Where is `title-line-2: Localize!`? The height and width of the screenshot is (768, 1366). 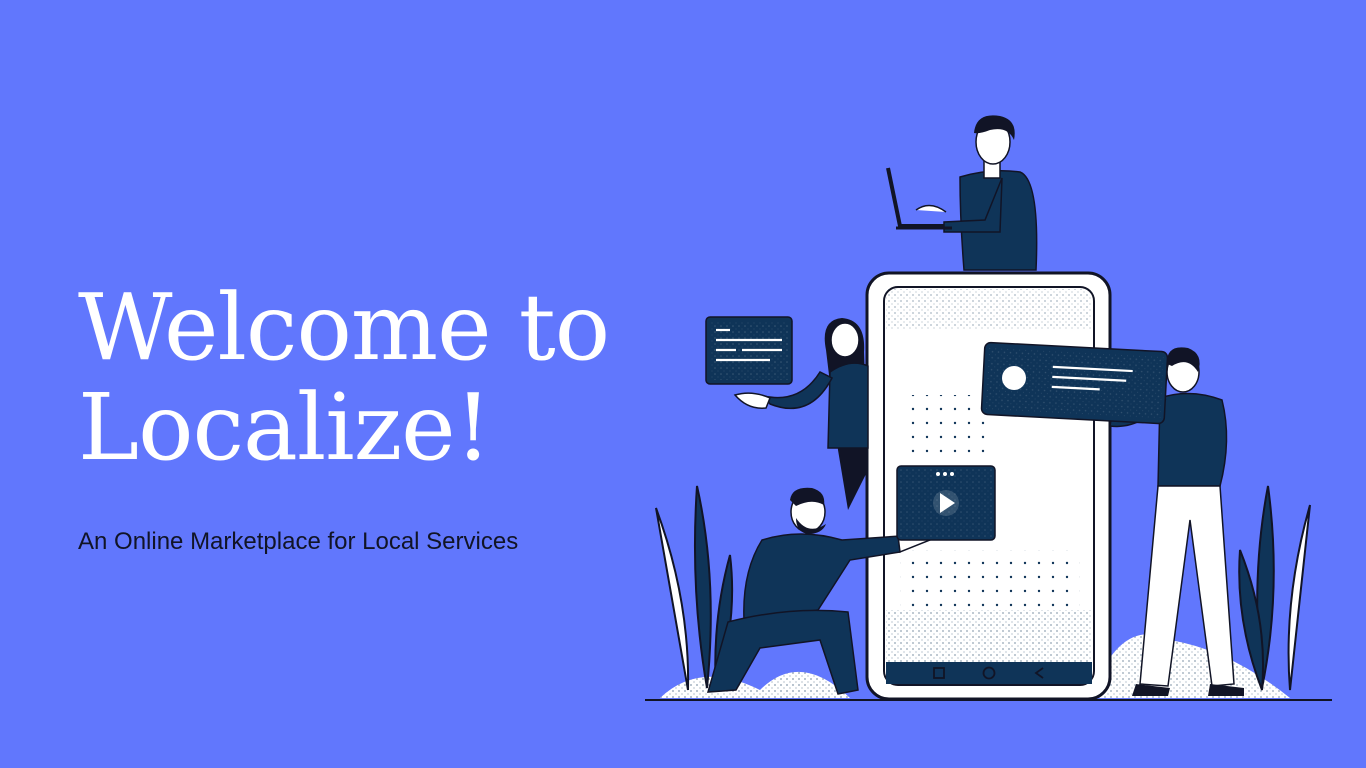
title-line-2: Localize! is located at coordinates (285, 427).